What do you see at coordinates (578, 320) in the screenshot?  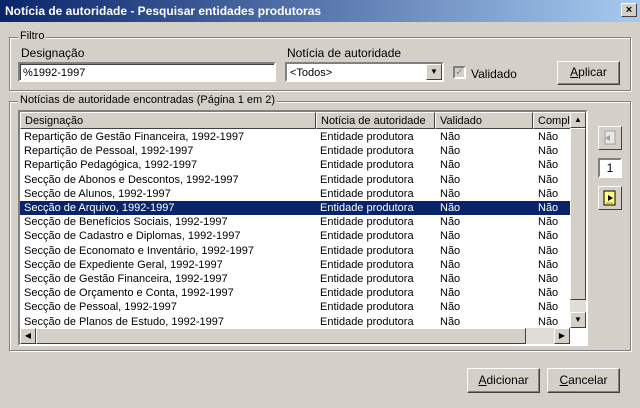 I see `scroll-down-icon: ▼` at bounding box center [578, 320].